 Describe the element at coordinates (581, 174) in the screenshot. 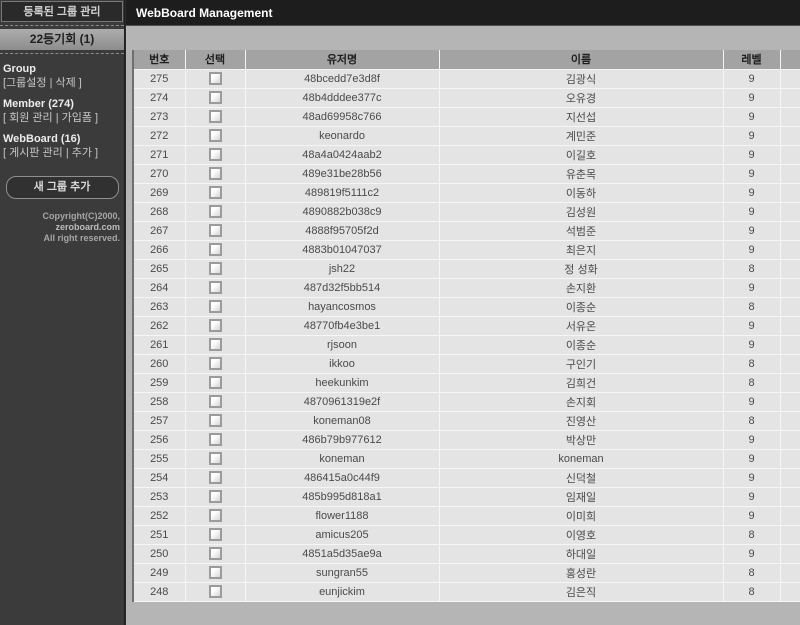

I see `row-name: 유춘목` at that location.